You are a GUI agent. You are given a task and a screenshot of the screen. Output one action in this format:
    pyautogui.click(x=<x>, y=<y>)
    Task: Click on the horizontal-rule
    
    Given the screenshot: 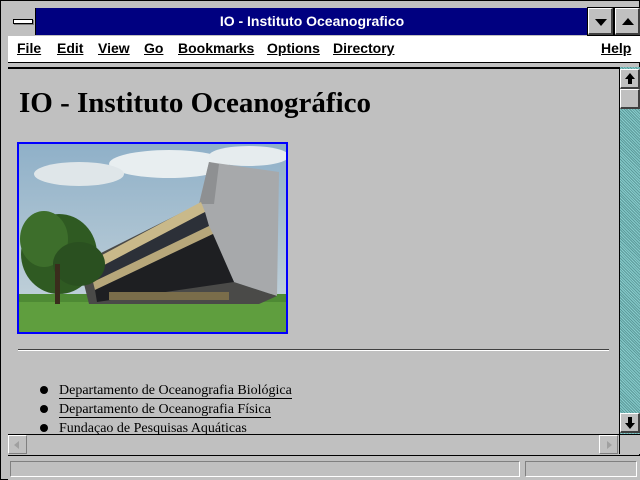 What is the action you would take?
    pyautogui.click(x=313, y=350)
    